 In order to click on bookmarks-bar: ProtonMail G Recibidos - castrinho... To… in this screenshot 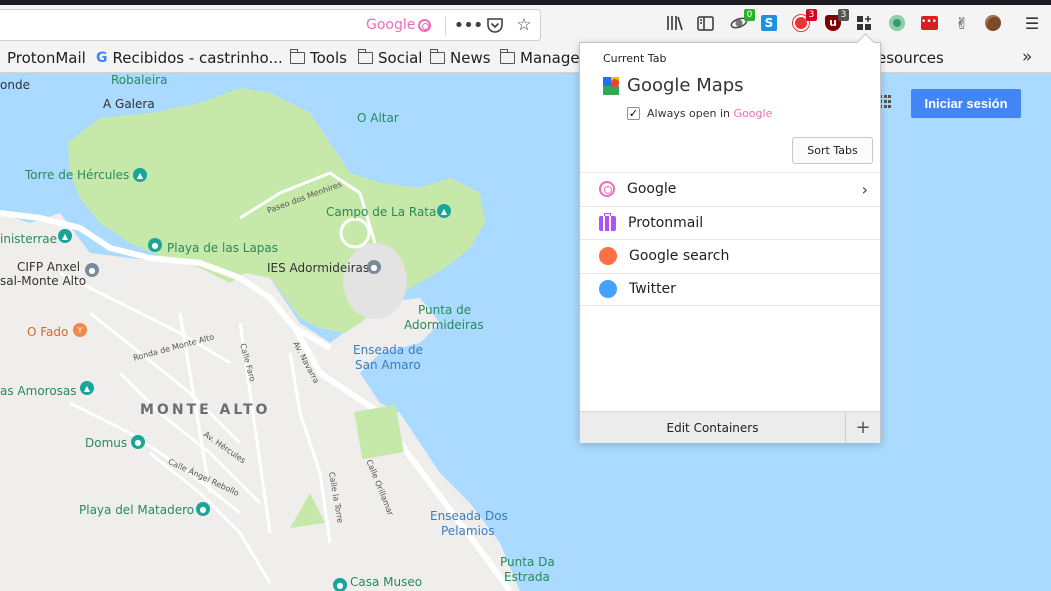, I will do `click(525, 58)`.